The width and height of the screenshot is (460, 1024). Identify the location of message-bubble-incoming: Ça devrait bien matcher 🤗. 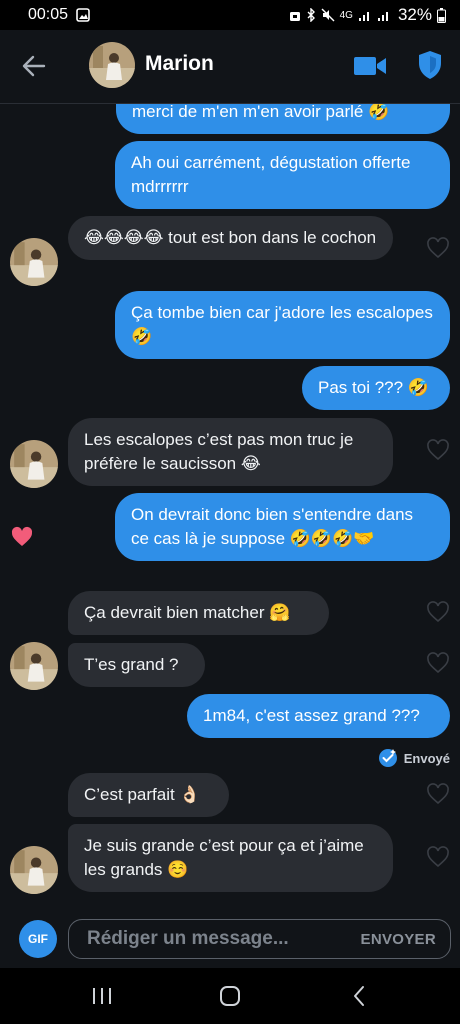
(198, 613).